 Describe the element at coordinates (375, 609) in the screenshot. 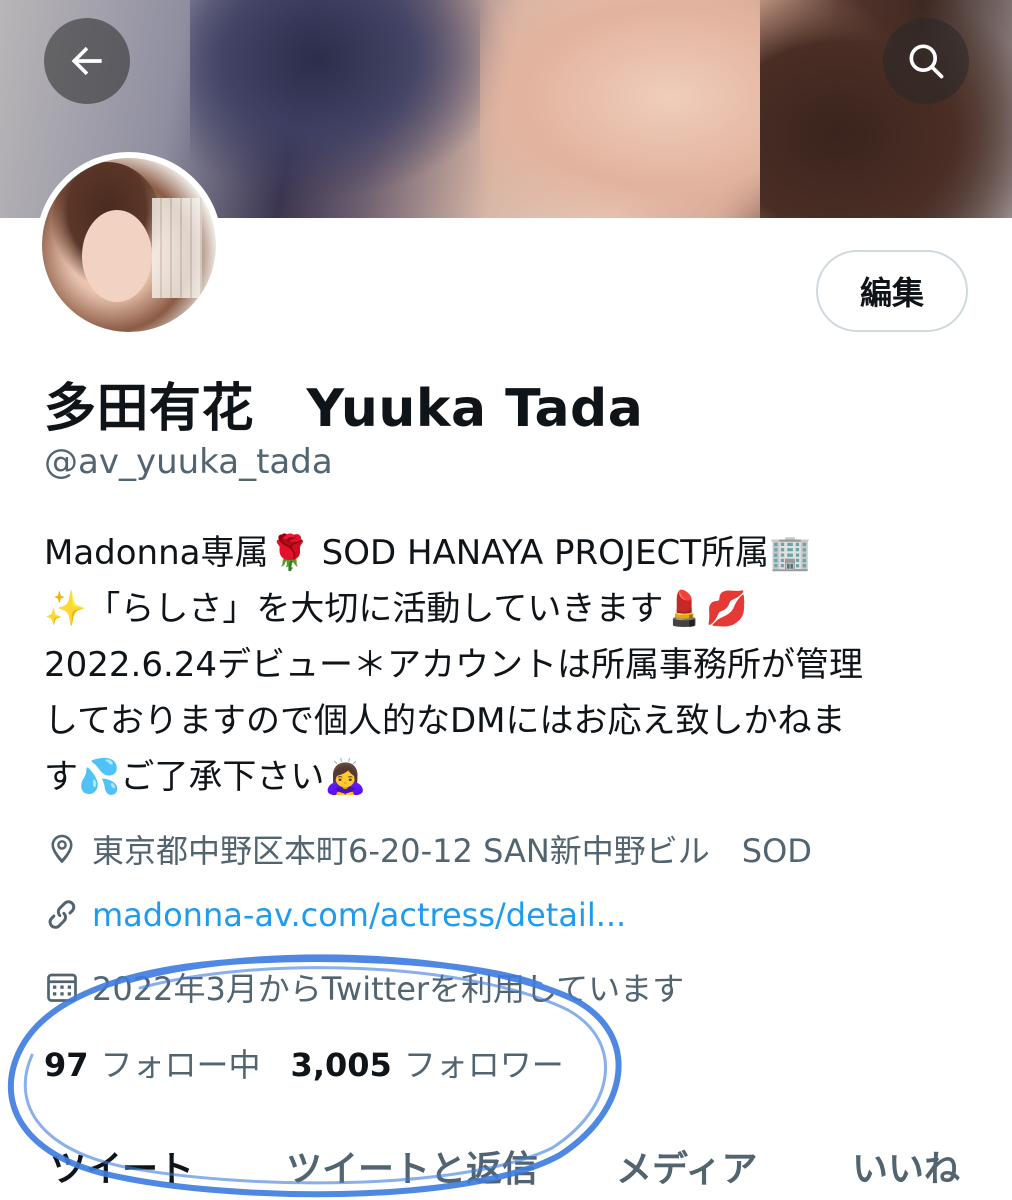

I see `bio-text: 「らしさ」を大切に活動していきます` at that location.